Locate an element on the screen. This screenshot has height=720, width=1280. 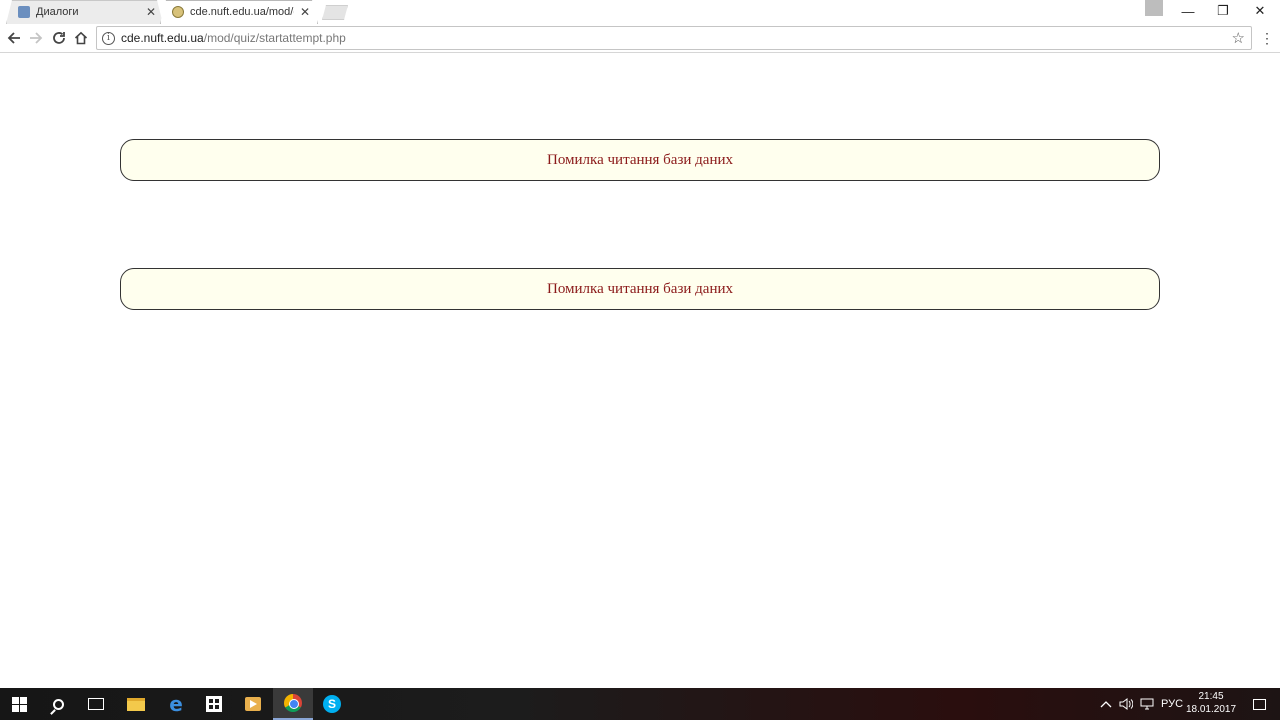
file-explorer-button is located at coordinates (136, 704).